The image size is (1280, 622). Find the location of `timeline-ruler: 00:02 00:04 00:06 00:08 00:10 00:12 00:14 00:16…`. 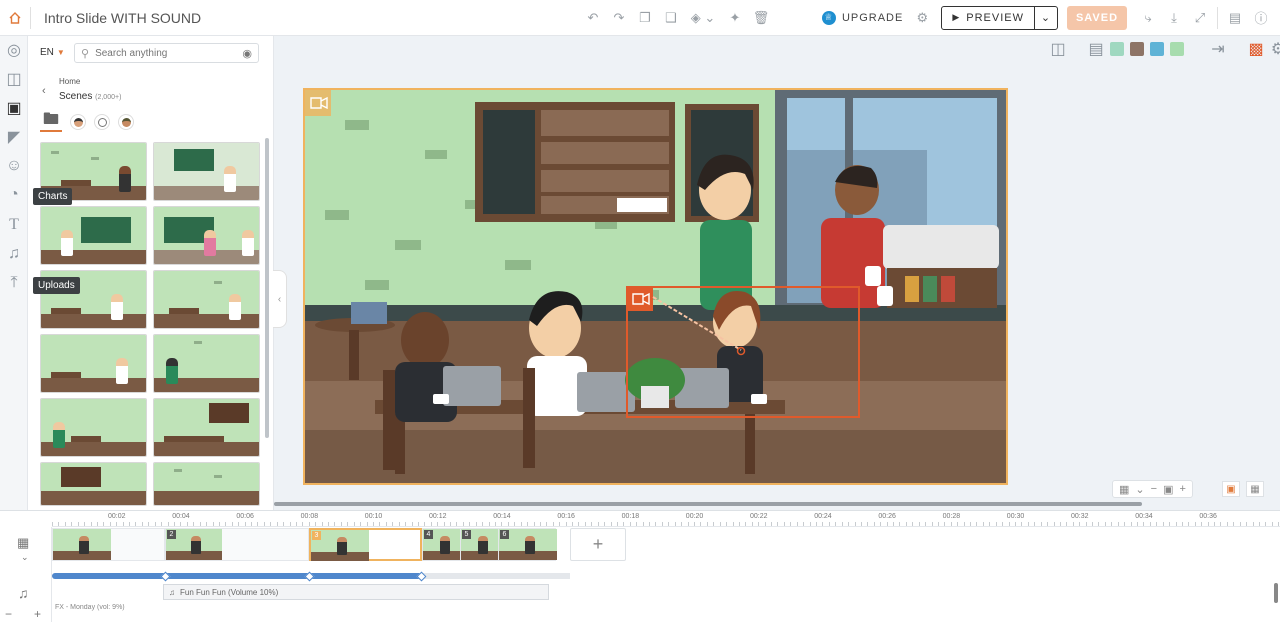

timeline-ruler: 00:02 00:04 00:06 00:08 00:10 00:12 00:14 00:16… is located at coordinates (666, 519).